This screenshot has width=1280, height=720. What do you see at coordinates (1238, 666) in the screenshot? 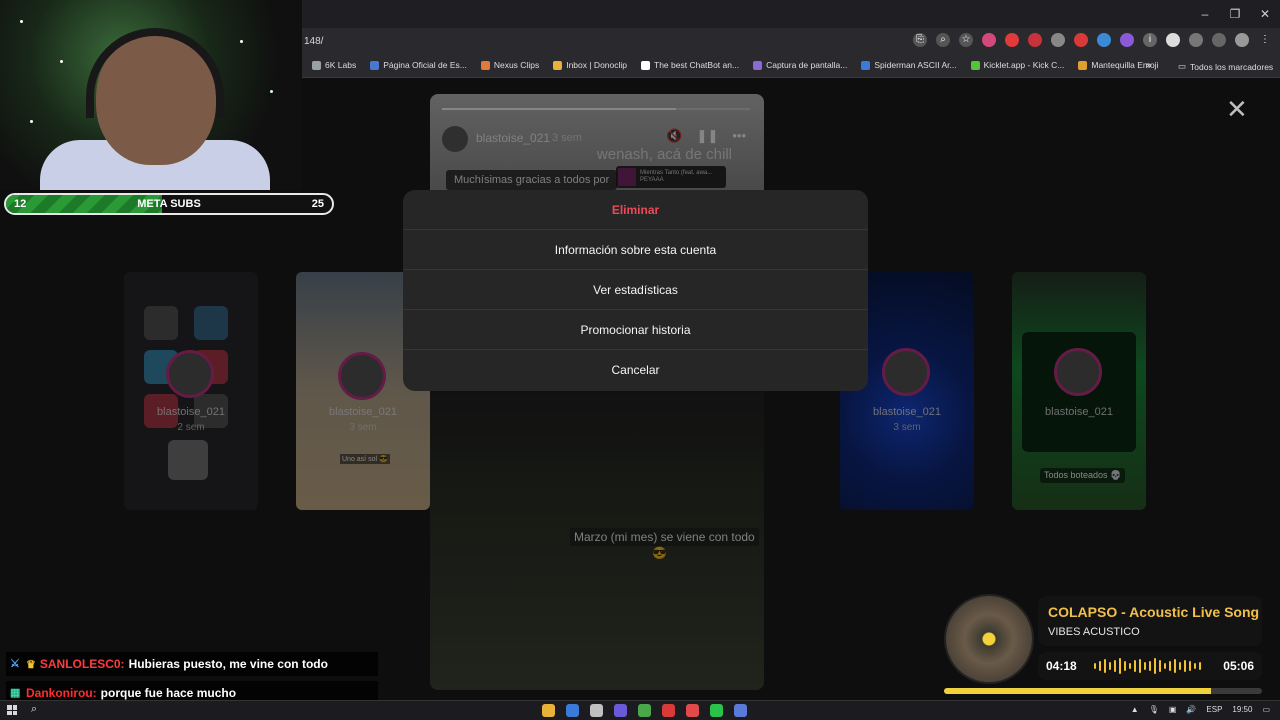
I see `total-time: 05:06` at bounding box center [1238, 666].